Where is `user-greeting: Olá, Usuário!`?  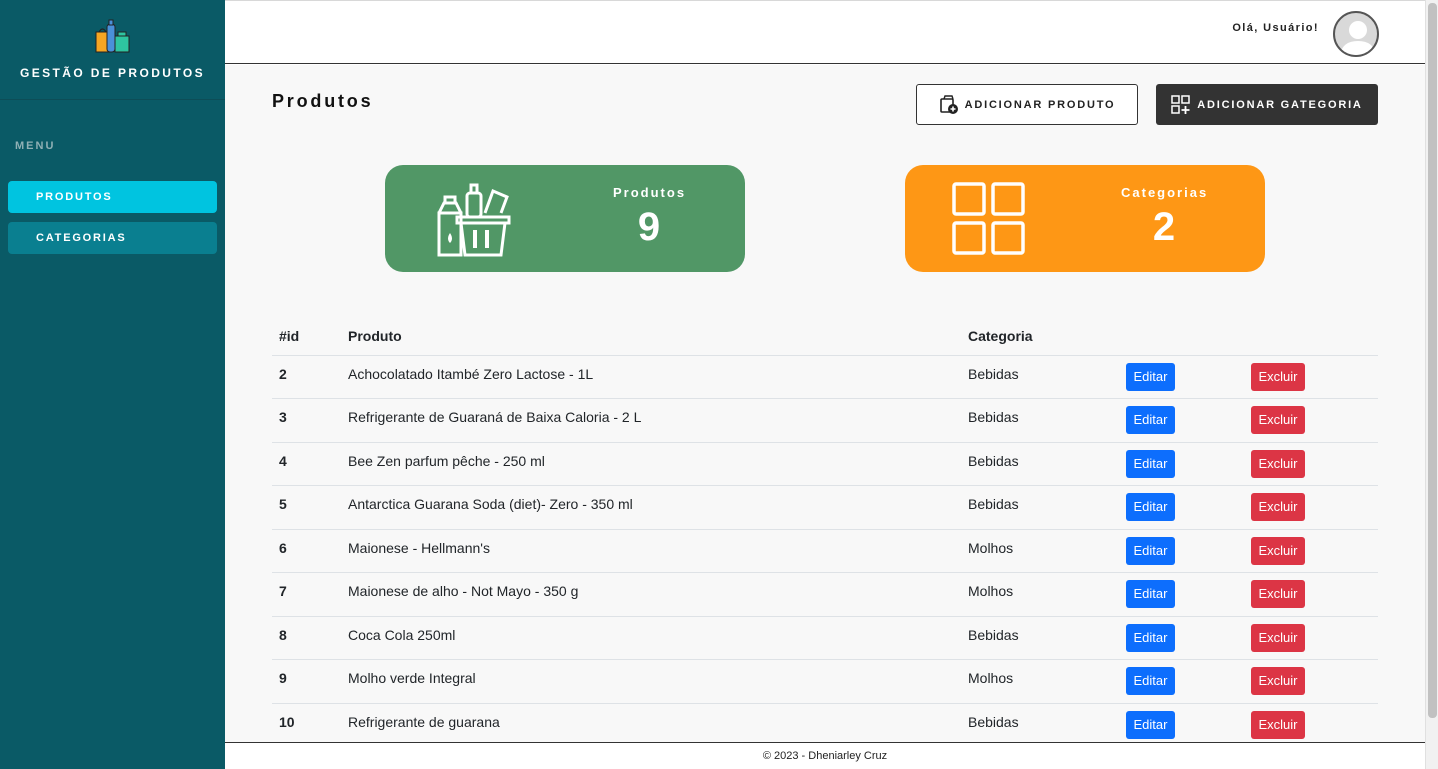 user-greeting: Olá, Usuário! is located at coordinates (1275, 28).